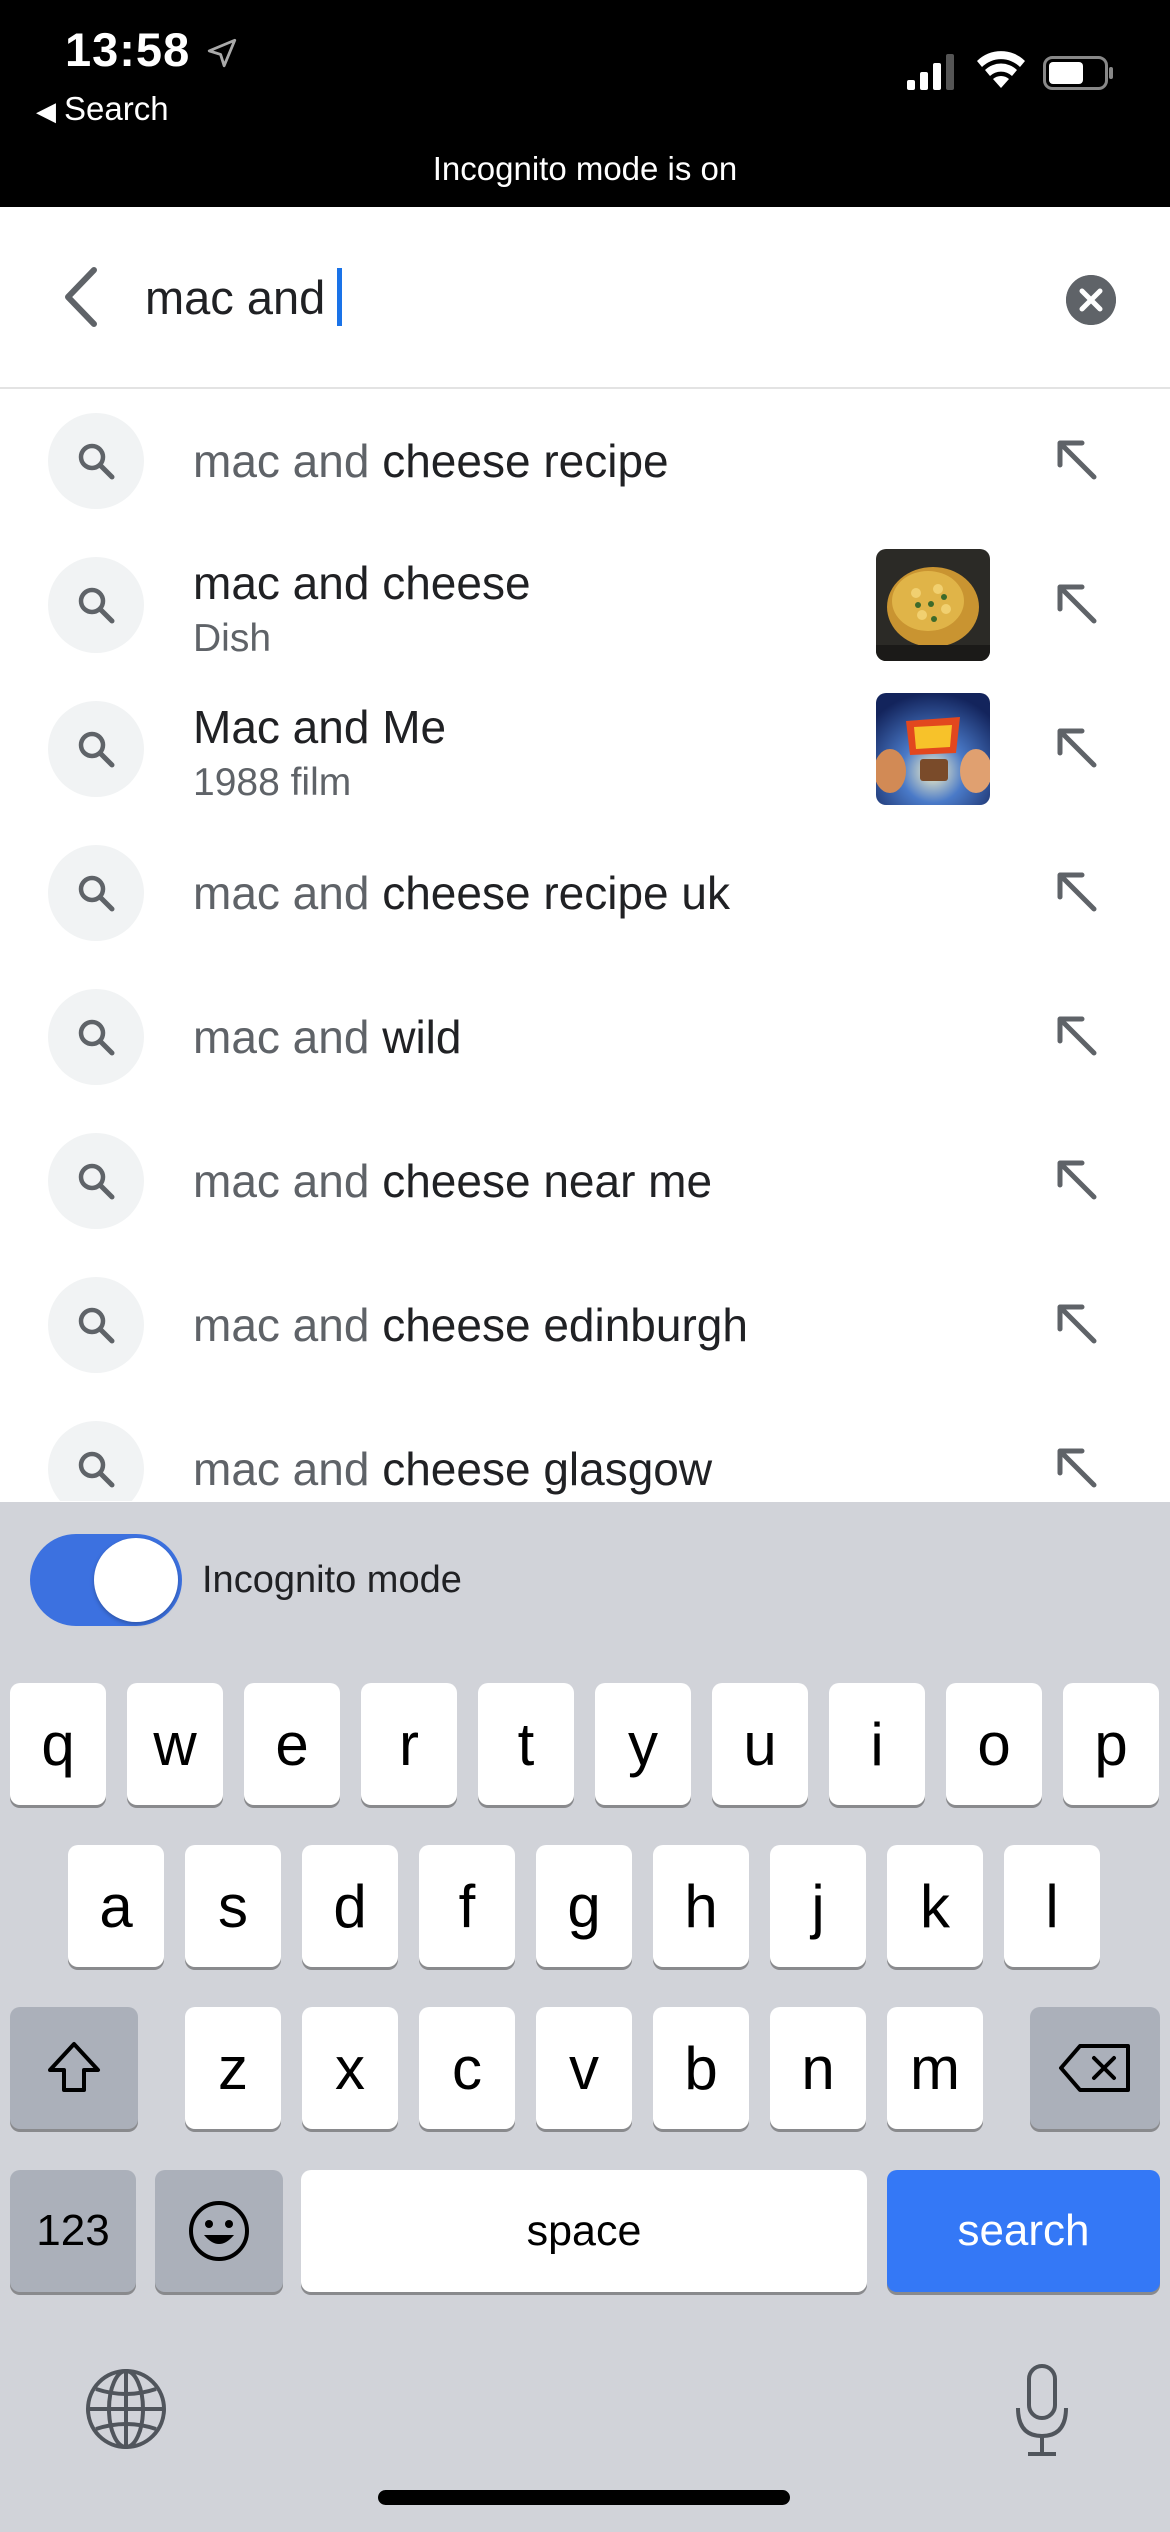 This screenshot has height=2532, width=1170. I want to click on key-l: l, so click(1052, 1906).